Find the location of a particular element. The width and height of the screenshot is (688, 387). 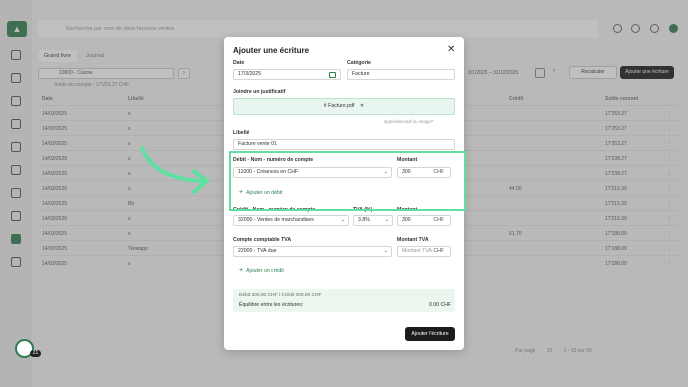

credit-amount-value: 300 is located at coordinates (406, 220).